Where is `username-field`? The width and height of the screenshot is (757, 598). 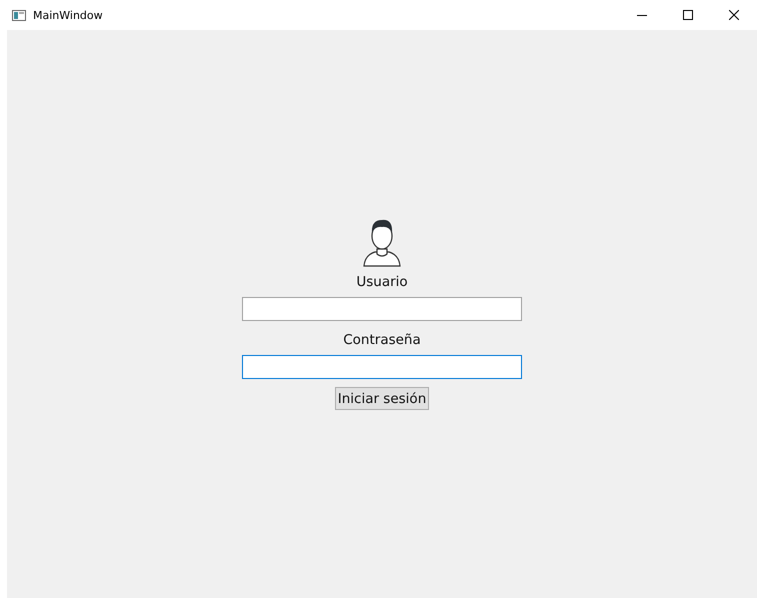
username-field is located at coordinates (382, 309).